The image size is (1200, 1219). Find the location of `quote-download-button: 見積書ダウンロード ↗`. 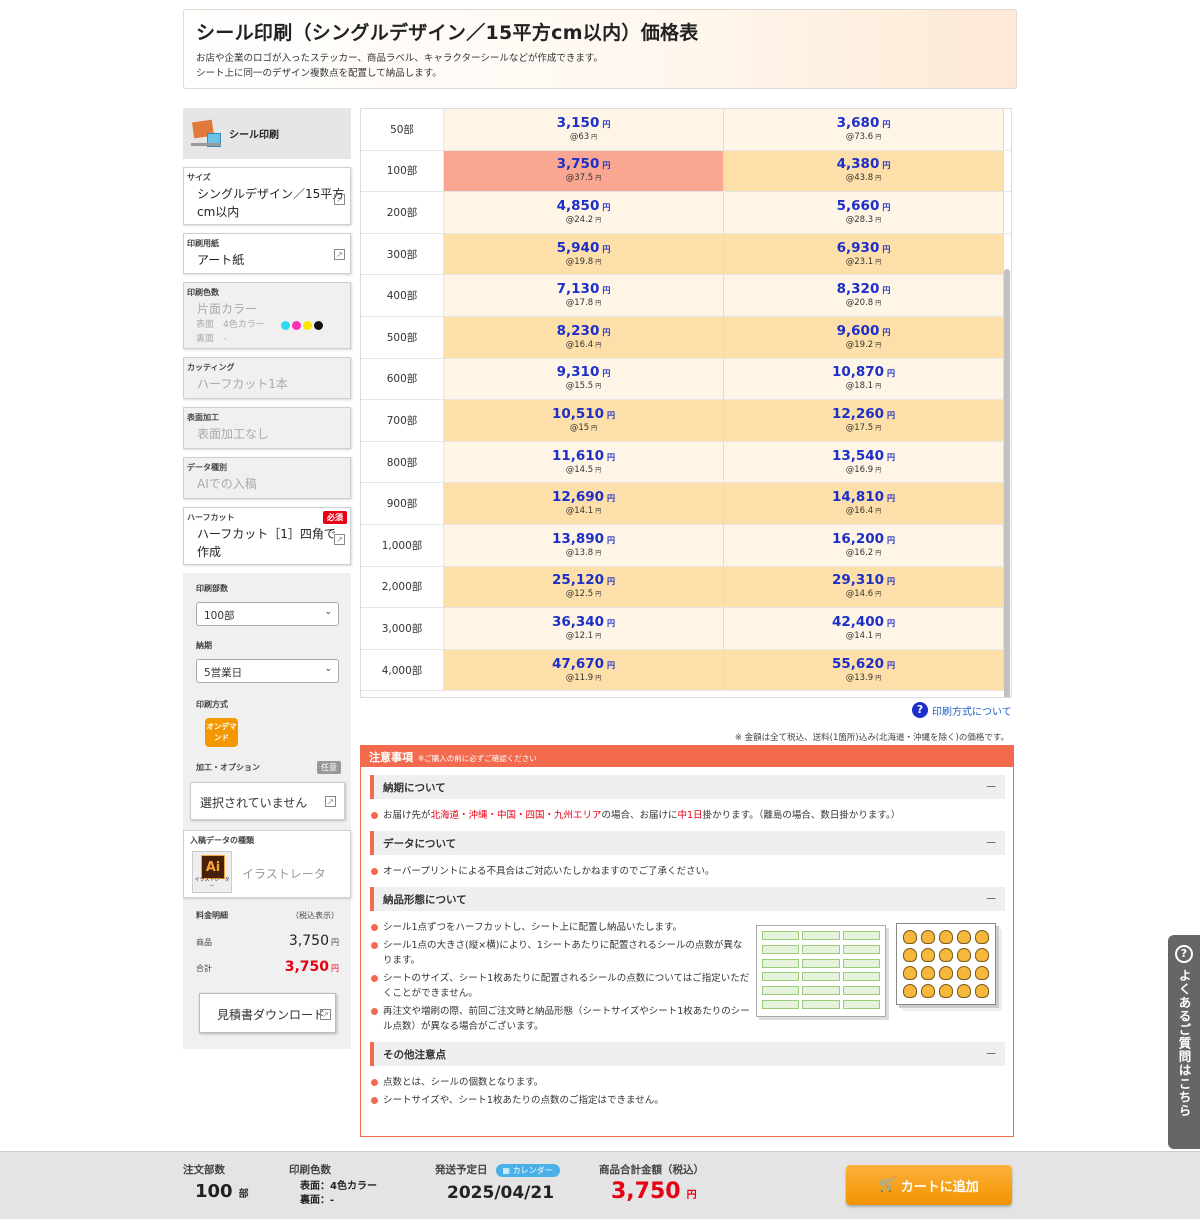

quote-download-button: 見積書ダウンロード ↗ is located at coordinates (267, 1013).